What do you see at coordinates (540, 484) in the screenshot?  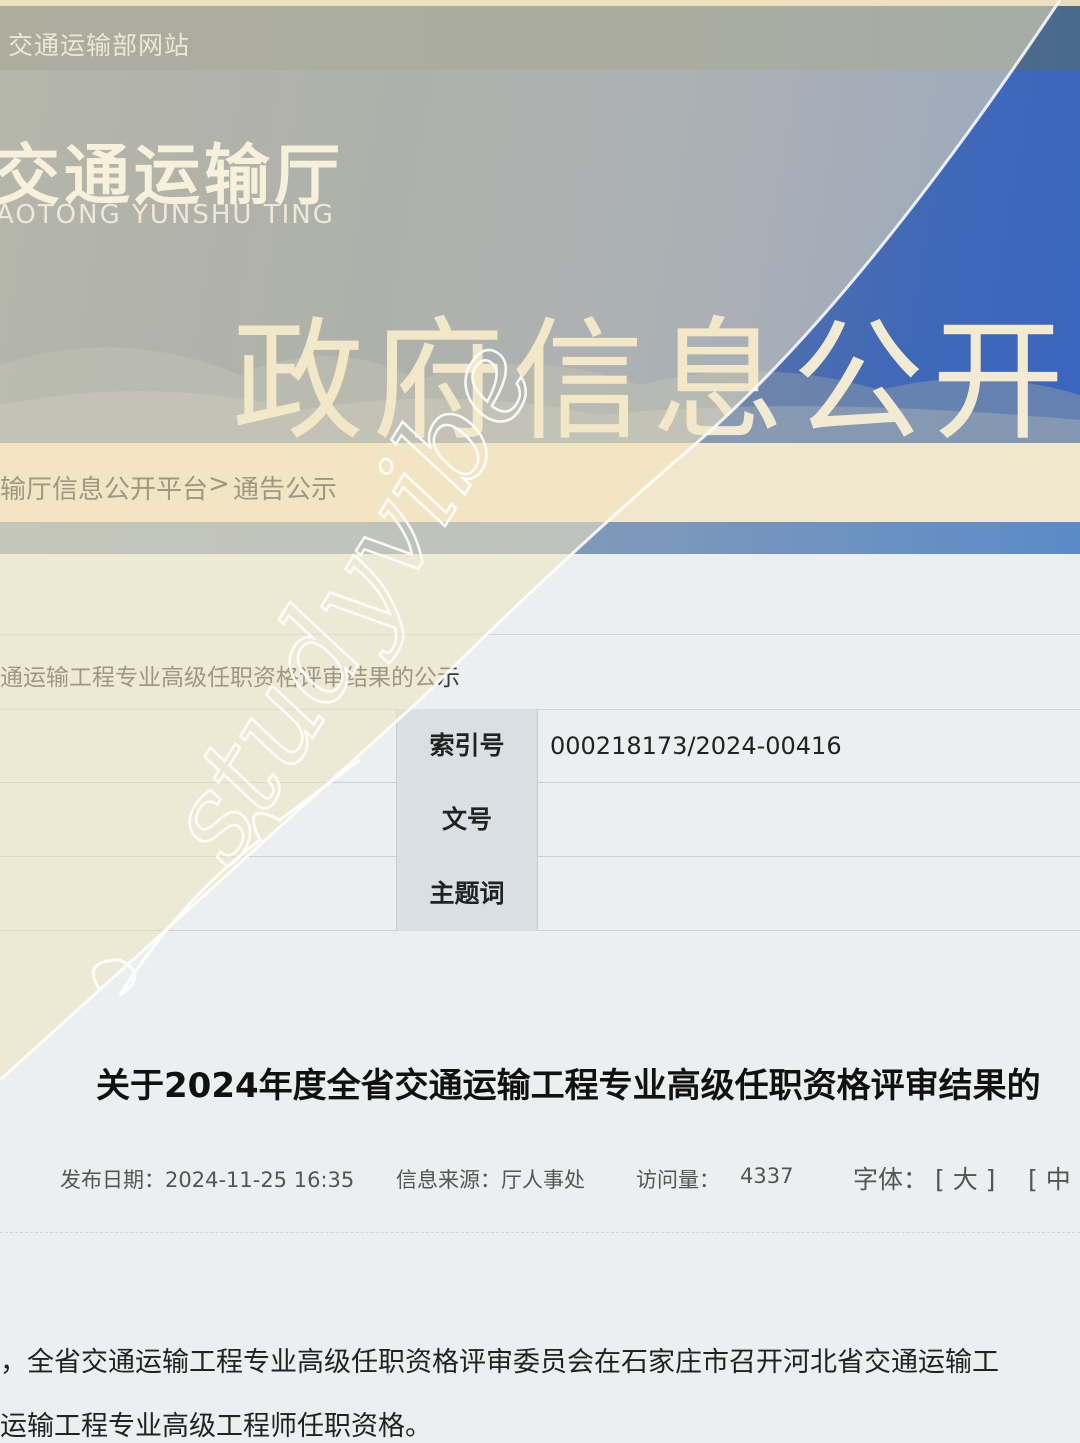 I see `breadcrumb: 输厅信息公开平台 > 通告公示` at bounding box center [540, 484].